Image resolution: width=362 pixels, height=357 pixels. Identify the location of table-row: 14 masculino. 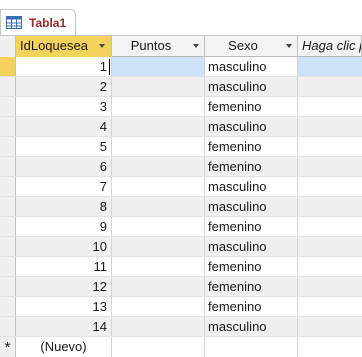
(181, 327).